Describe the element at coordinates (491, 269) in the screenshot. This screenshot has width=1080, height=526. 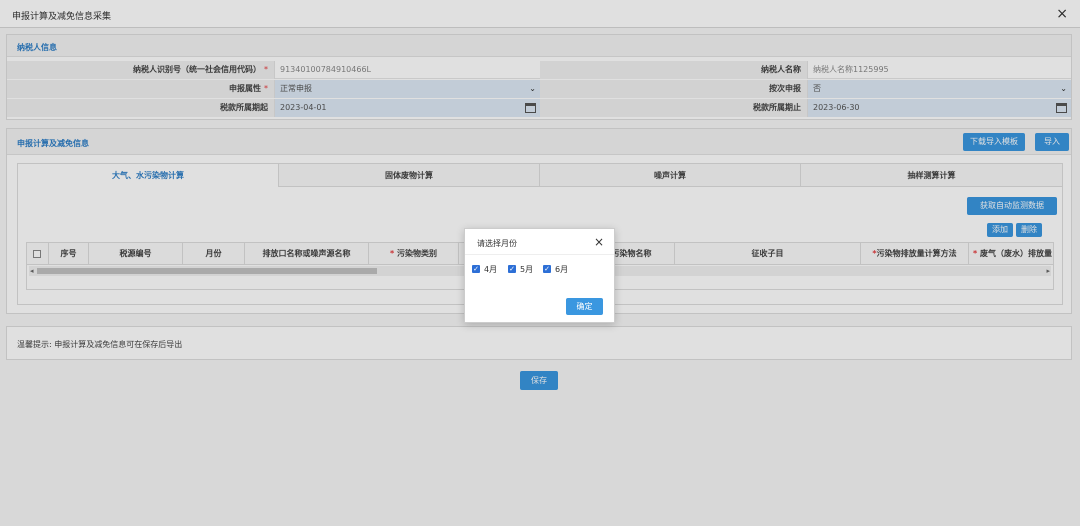
I see `month-option-label: 4月` at that location.